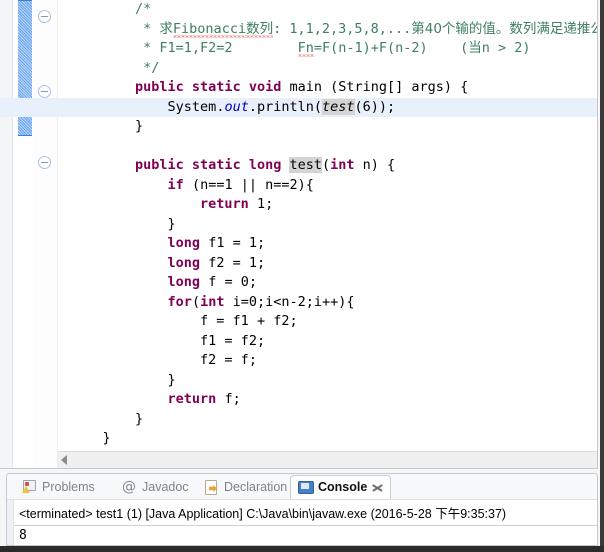 The image size is (604, 552). Describe the element at coordinates (6, 234) in the screenshot. I see `editor-marker-strip` at that location.